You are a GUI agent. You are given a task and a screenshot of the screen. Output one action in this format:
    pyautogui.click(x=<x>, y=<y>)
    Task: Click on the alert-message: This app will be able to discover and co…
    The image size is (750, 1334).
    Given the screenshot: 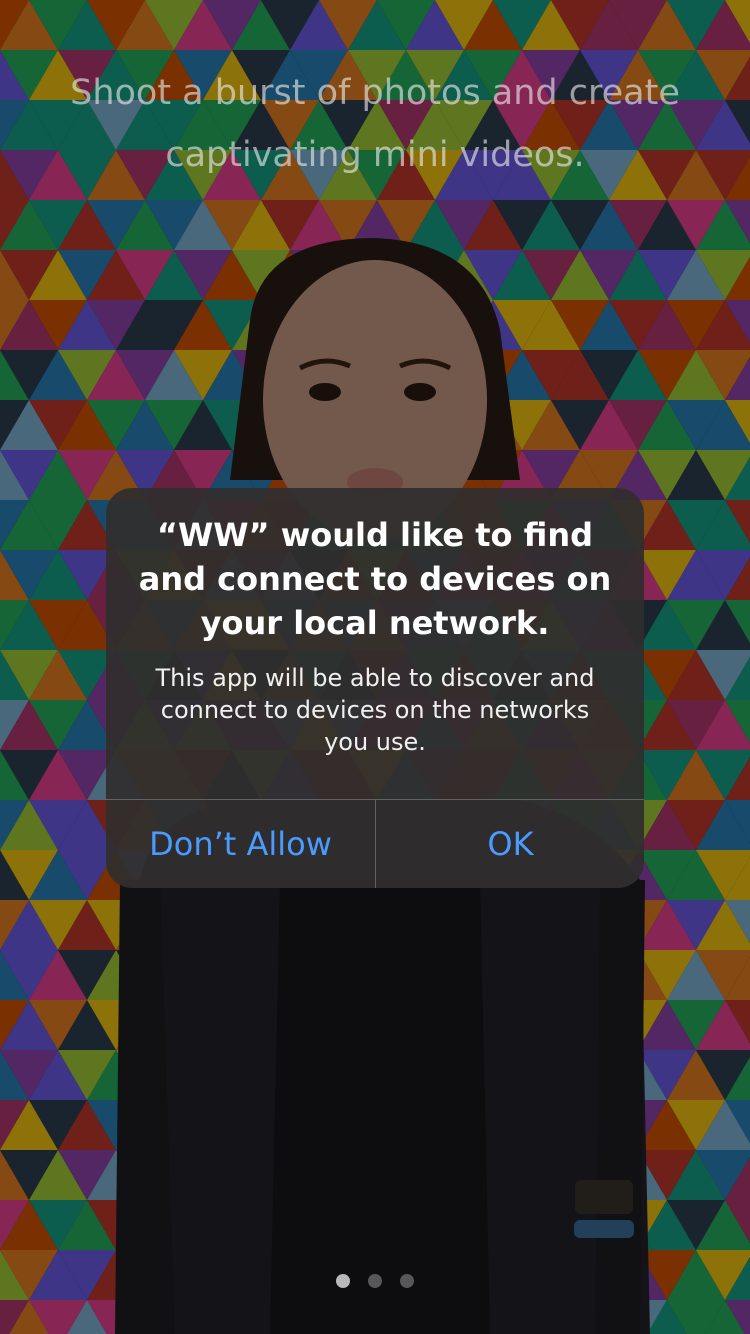 What is the action you would take?
    pyautogui.click(x=375, y=710)
    